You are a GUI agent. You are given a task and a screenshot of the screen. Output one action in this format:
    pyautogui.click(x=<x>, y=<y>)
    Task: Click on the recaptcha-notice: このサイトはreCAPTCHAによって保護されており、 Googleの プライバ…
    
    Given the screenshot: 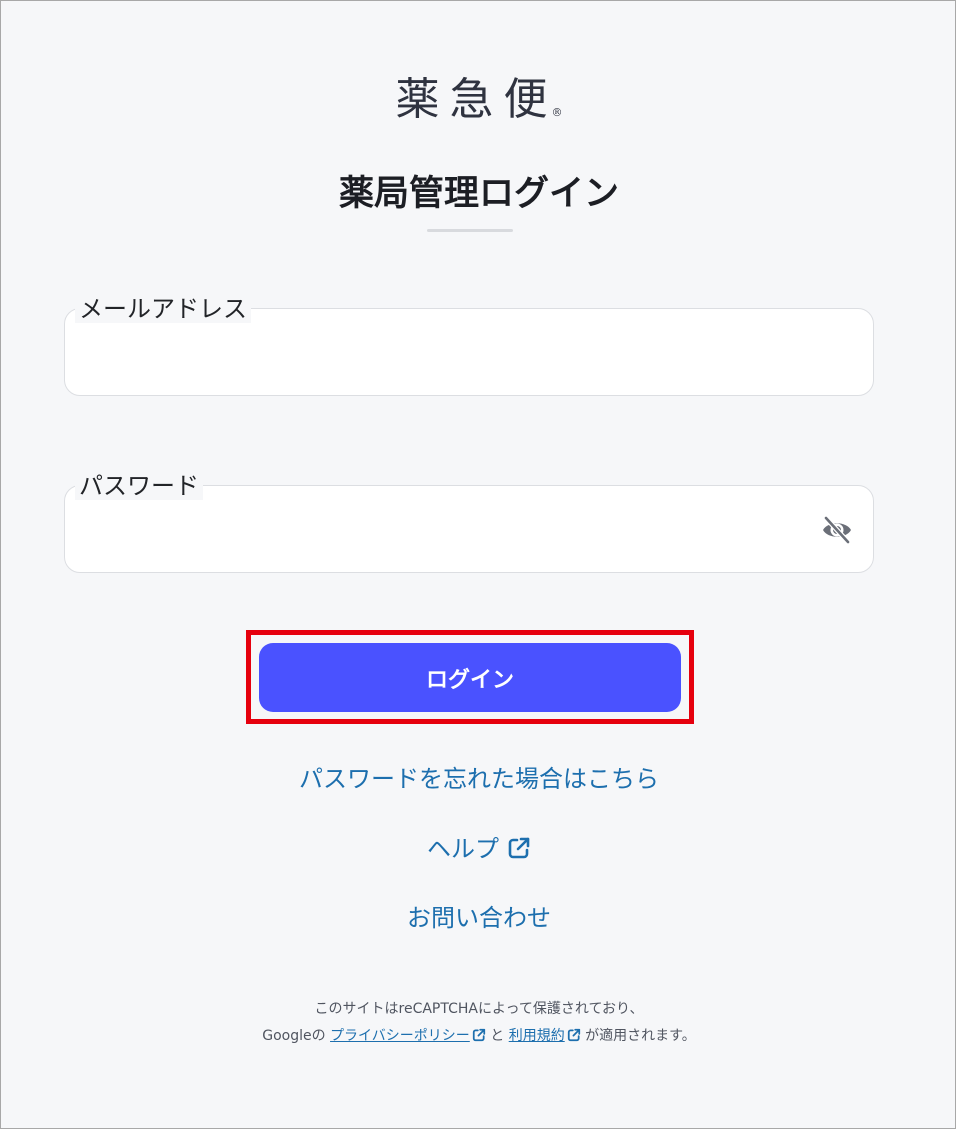 What is the action you would take?
    pyautogui.click(x=478, y=1024)
    